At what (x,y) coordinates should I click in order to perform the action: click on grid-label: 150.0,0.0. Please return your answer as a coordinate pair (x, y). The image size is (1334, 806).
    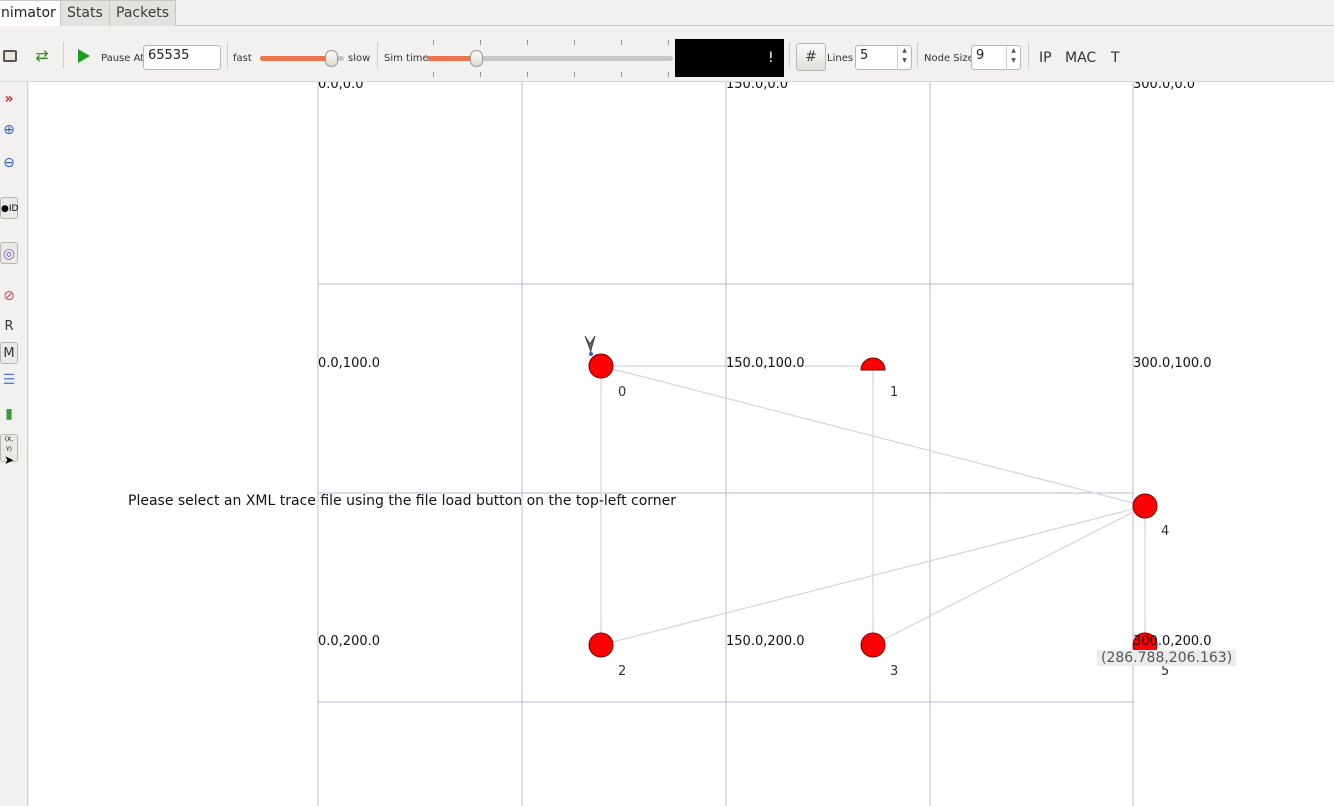
    Looking at the image, I should click on (757, 87).